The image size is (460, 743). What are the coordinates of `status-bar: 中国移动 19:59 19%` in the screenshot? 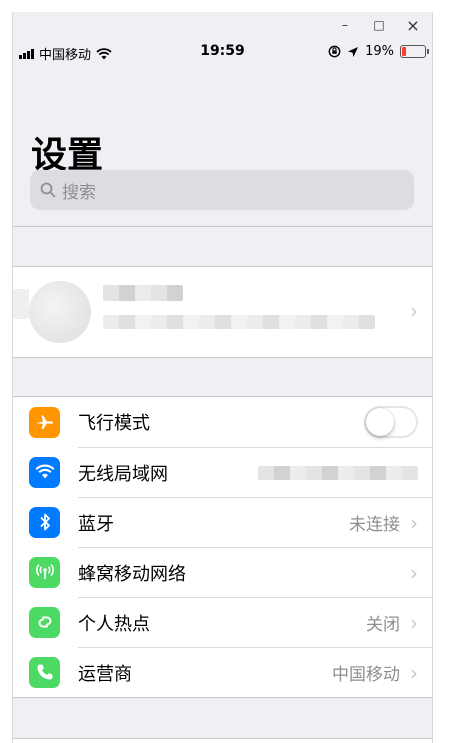 It's located at (222, 53).